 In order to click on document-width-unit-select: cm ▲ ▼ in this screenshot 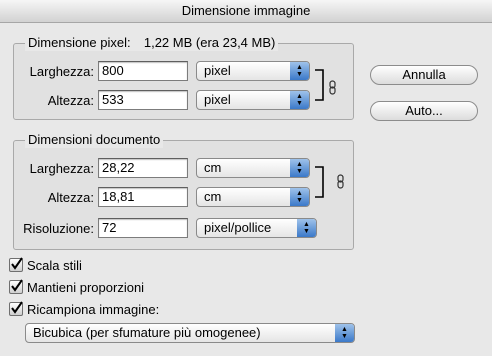, I will do `click(253, 168)`.